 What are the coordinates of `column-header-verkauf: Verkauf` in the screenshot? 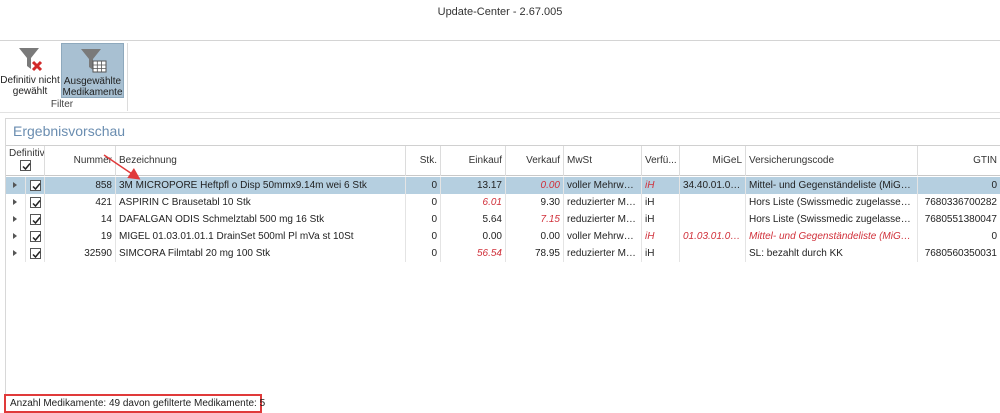 It's located at (535, 161).